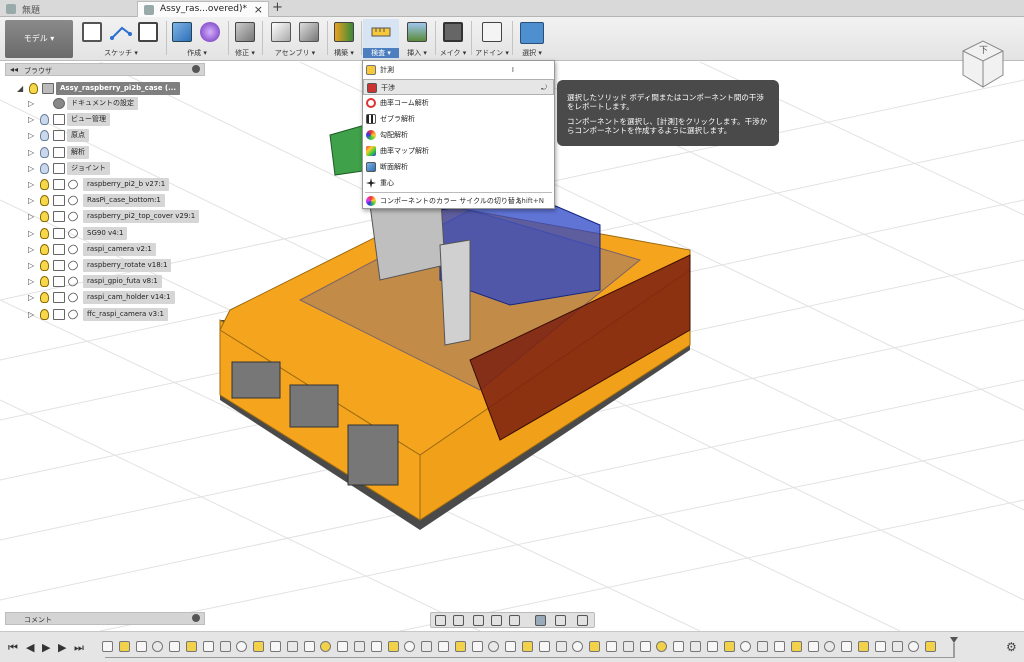 The width and height of the screenshot is (1024, 662). Describe the element at coordinates (458, 620) in the screenshot. I see `look-at-icon` at that location.